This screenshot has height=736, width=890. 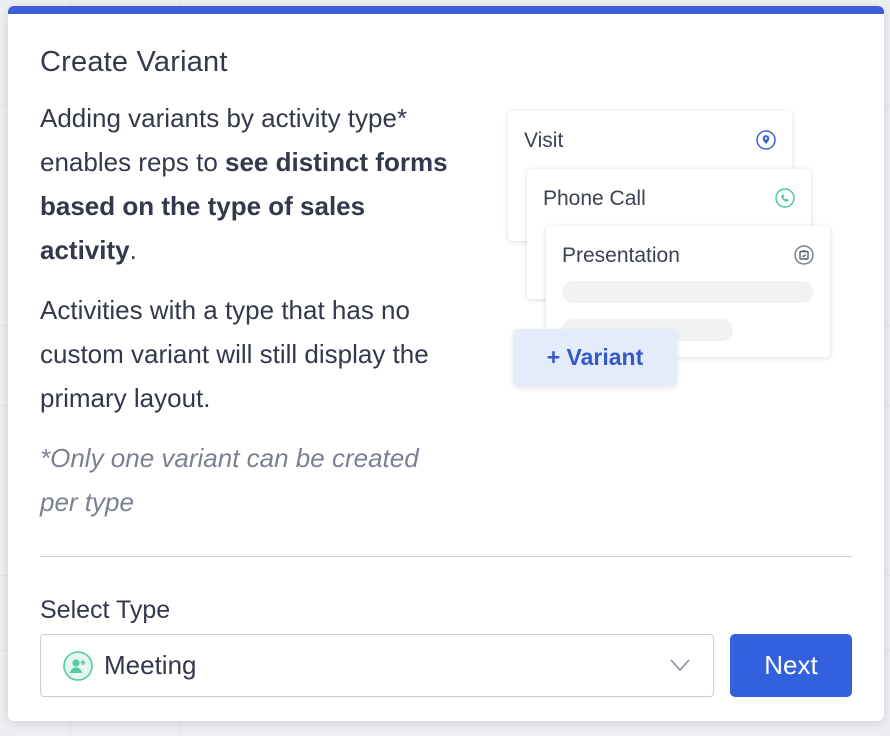 I want to click on add-variant-button: + Variant, so click(x=595, y=357).